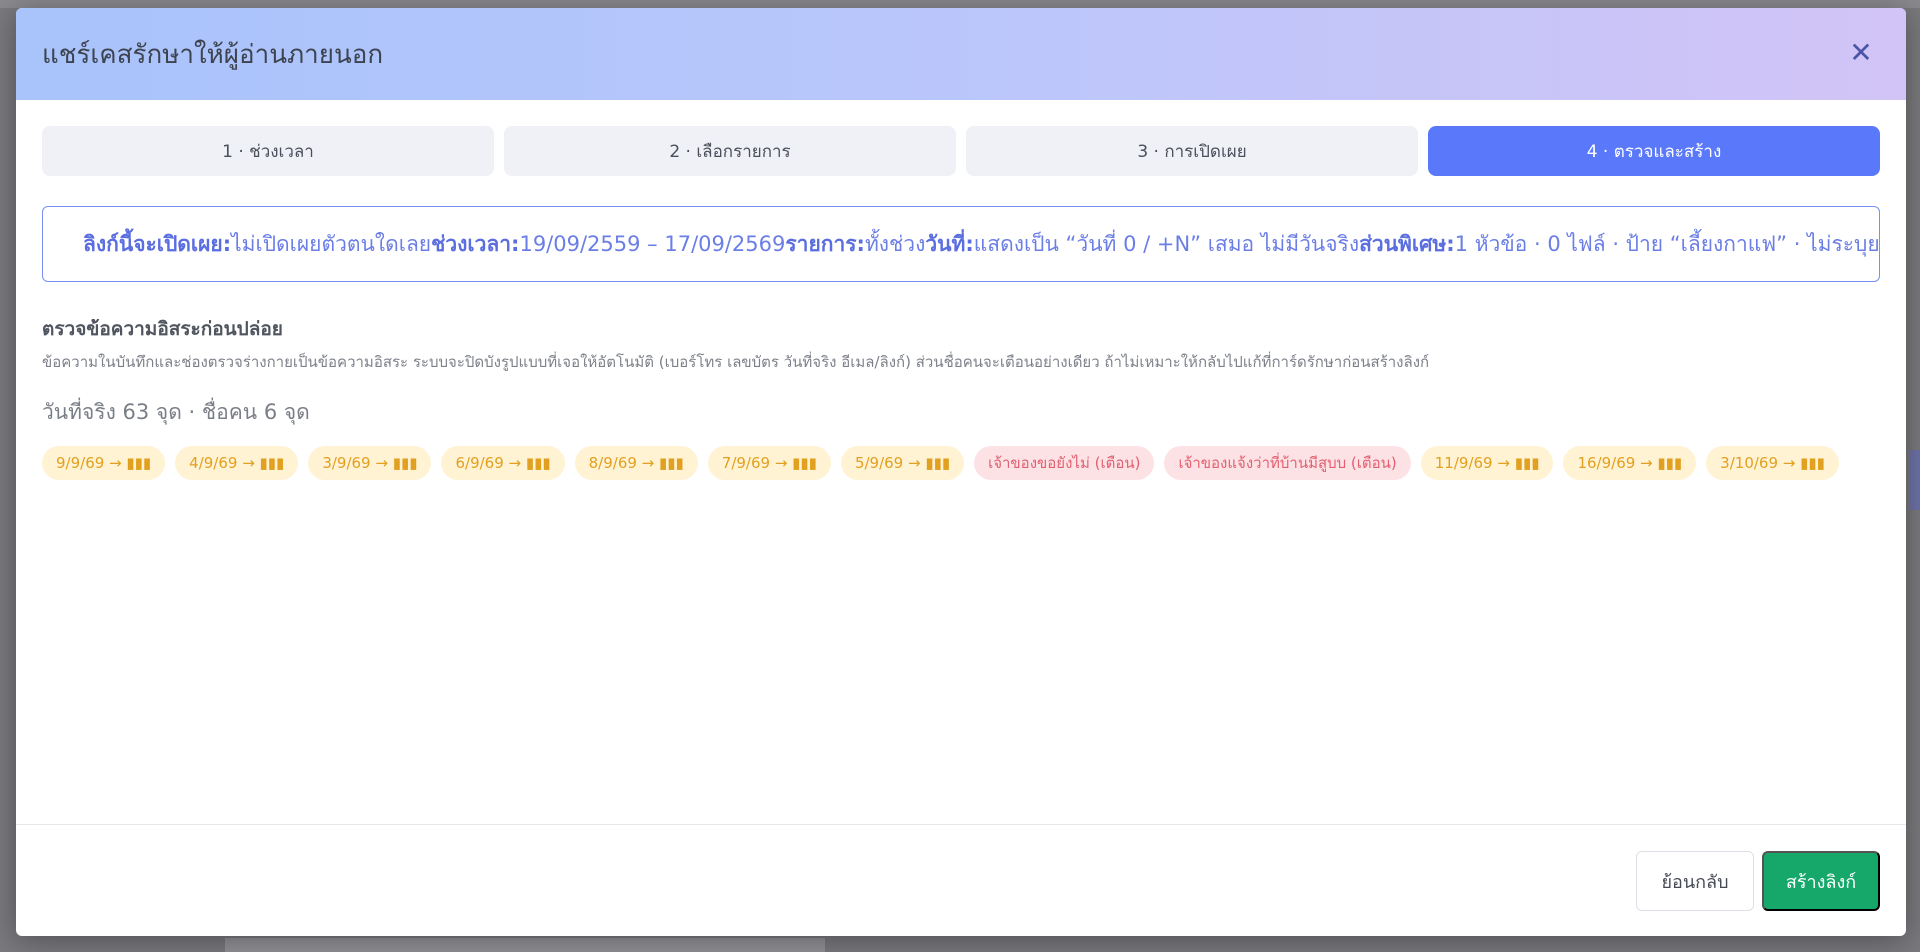 This screenshot has height=952, width=1920. Describe the element at coordinates (1192, 151) in the screenshot. I see `step-disclosure: 3 · การเปิดเผย` at that location.